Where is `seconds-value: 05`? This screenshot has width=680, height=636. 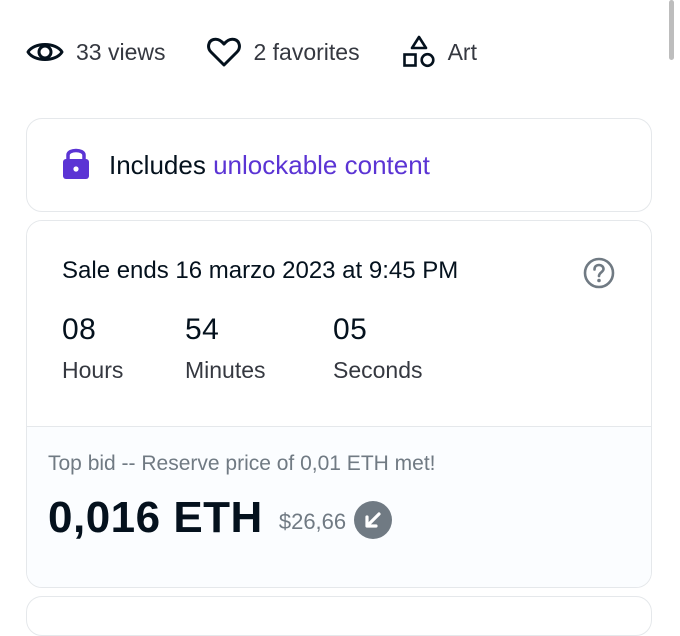 seconds-value: 05 is located at coordinates (350, 329).